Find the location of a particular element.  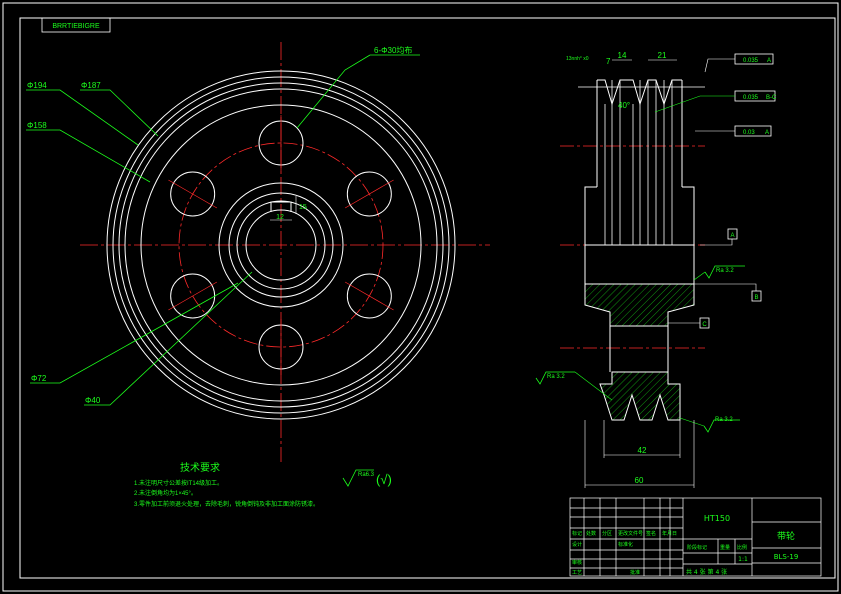

dim-72: Φ72 is located at coordinates (39, 378).